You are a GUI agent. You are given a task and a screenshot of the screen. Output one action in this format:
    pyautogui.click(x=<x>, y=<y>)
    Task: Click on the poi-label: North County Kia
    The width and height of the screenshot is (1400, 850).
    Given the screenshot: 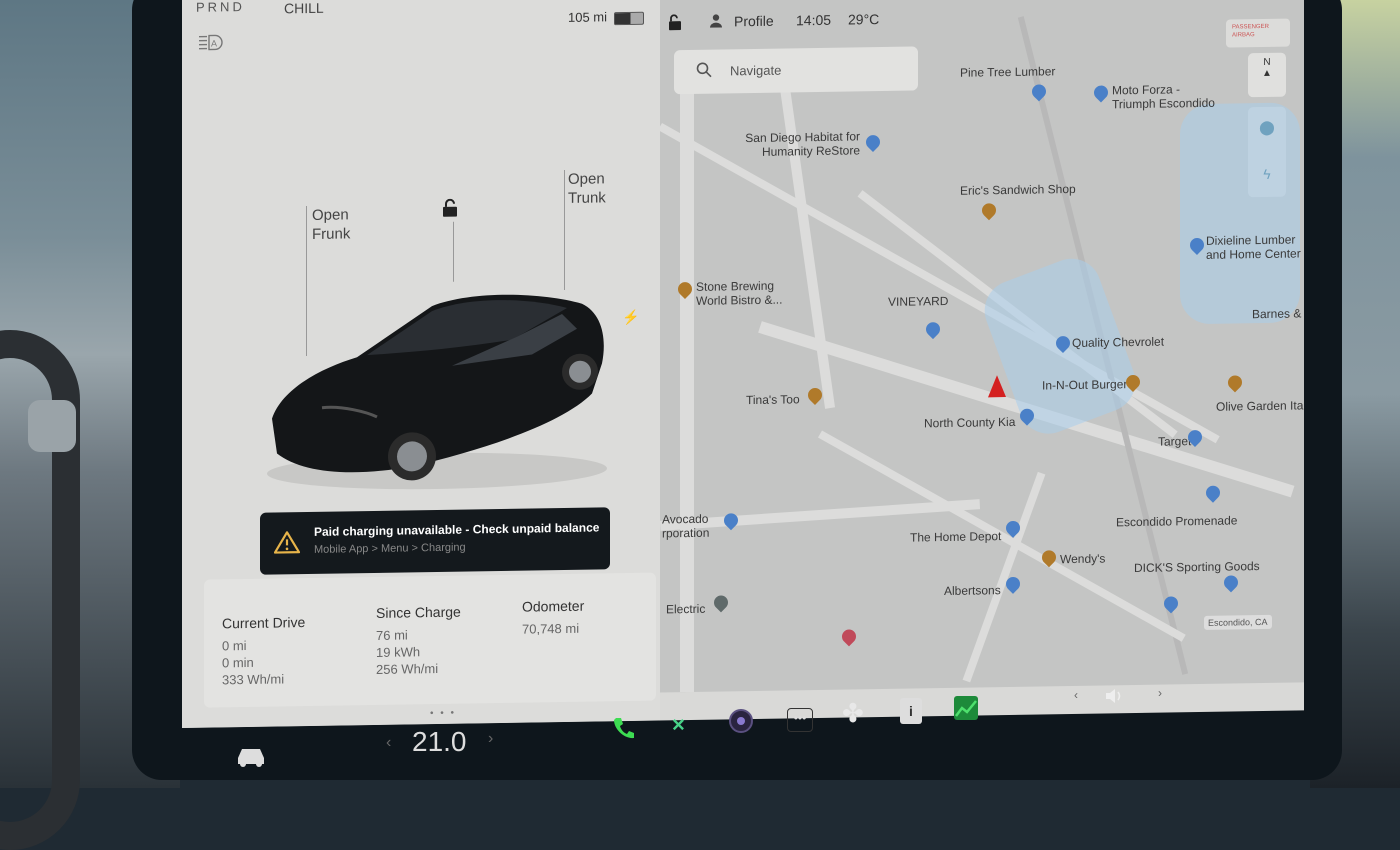 What is the action you would take?
    pyautogui.click(x=969, y=422)
    